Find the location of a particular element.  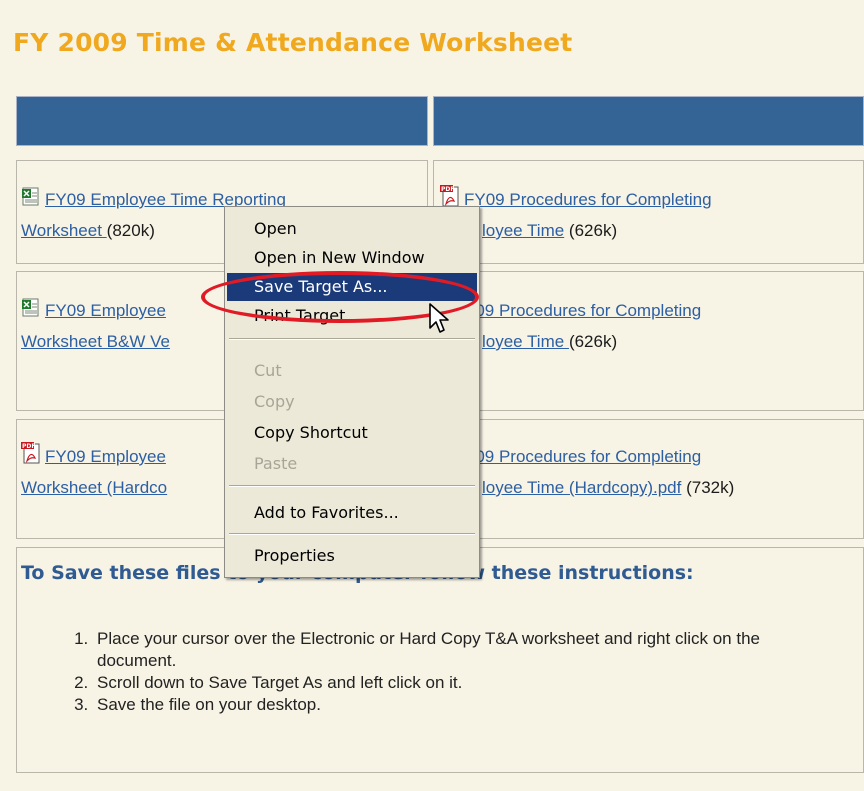

list-item: Save the file on your desktop. is located at coordinates (468, 705).